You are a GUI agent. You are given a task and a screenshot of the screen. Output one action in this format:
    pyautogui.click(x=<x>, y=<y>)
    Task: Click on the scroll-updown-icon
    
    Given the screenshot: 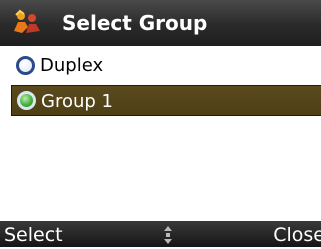 What is the action you would take?
    pyautogui.click(x=168, y=235)
    